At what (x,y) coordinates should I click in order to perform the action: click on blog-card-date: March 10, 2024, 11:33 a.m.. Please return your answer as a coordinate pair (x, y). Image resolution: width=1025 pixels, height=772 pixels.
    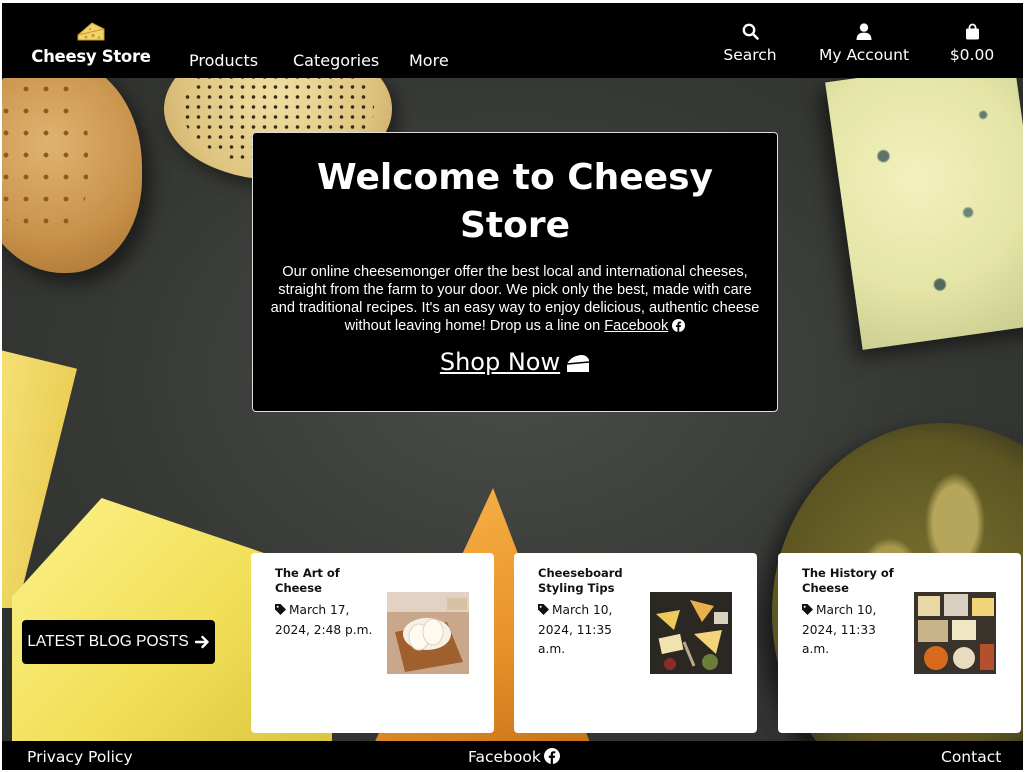
    Looking at the image, I should click on (852, 630).